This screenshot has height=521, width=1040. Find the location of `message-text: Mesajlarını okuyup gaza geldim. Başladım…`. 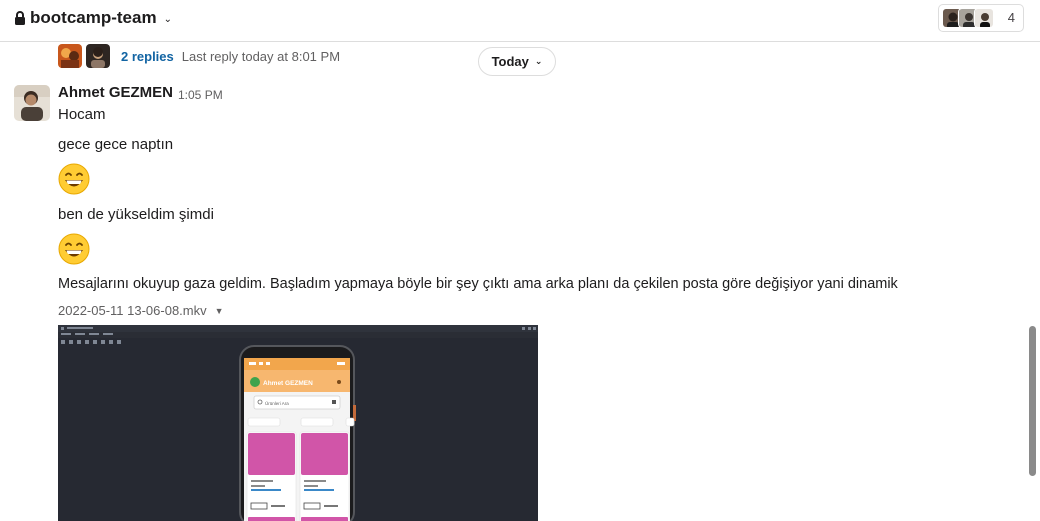

message-text: Mesajlarını okuyup gaza geldim. Başladım… is located at coordinates (478, 284).